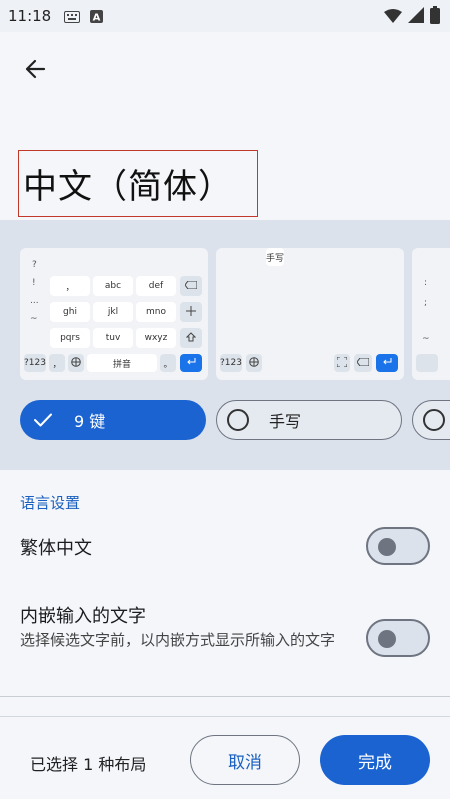  I want to click on space-key: 拼音, so click(122, 363).